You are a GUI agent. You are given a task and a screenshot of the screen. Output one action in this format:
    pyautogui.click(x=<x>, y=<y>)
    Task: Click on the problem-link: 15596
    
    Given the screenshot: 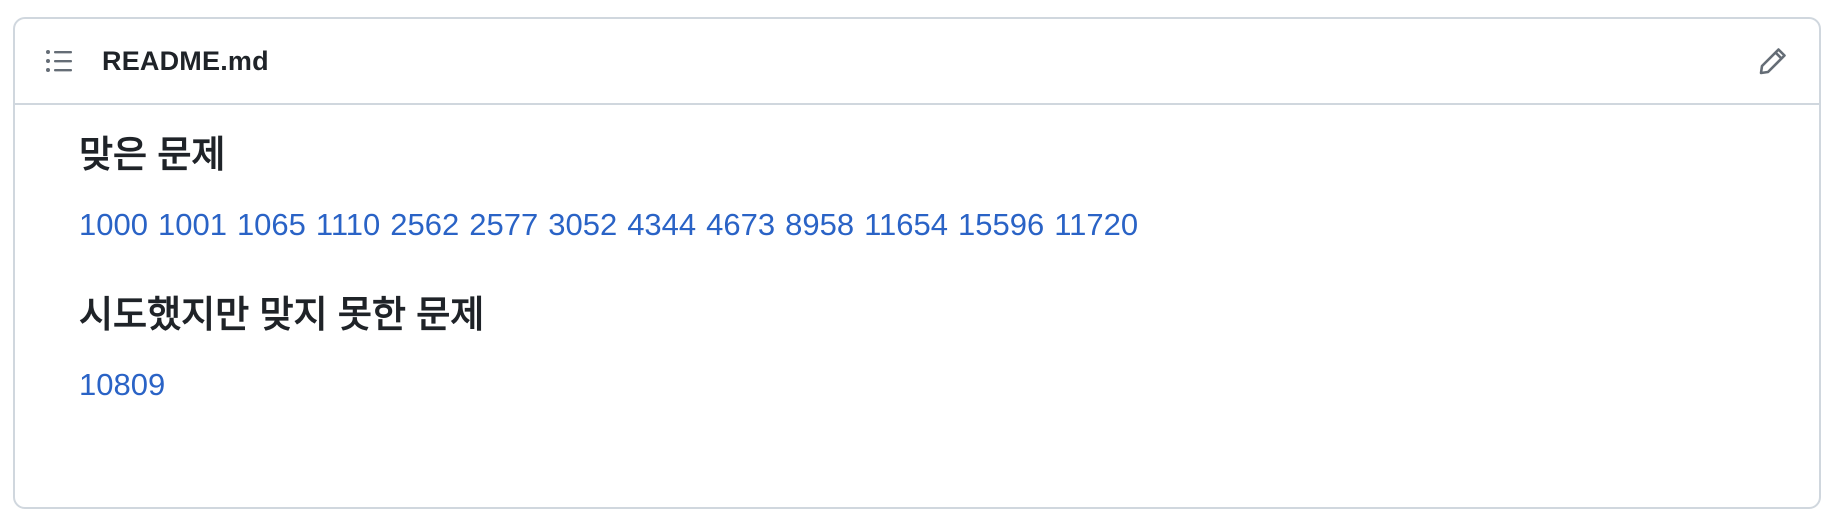 What is the action you would take?
    pyautogui.click(x=1001, y=224)
    